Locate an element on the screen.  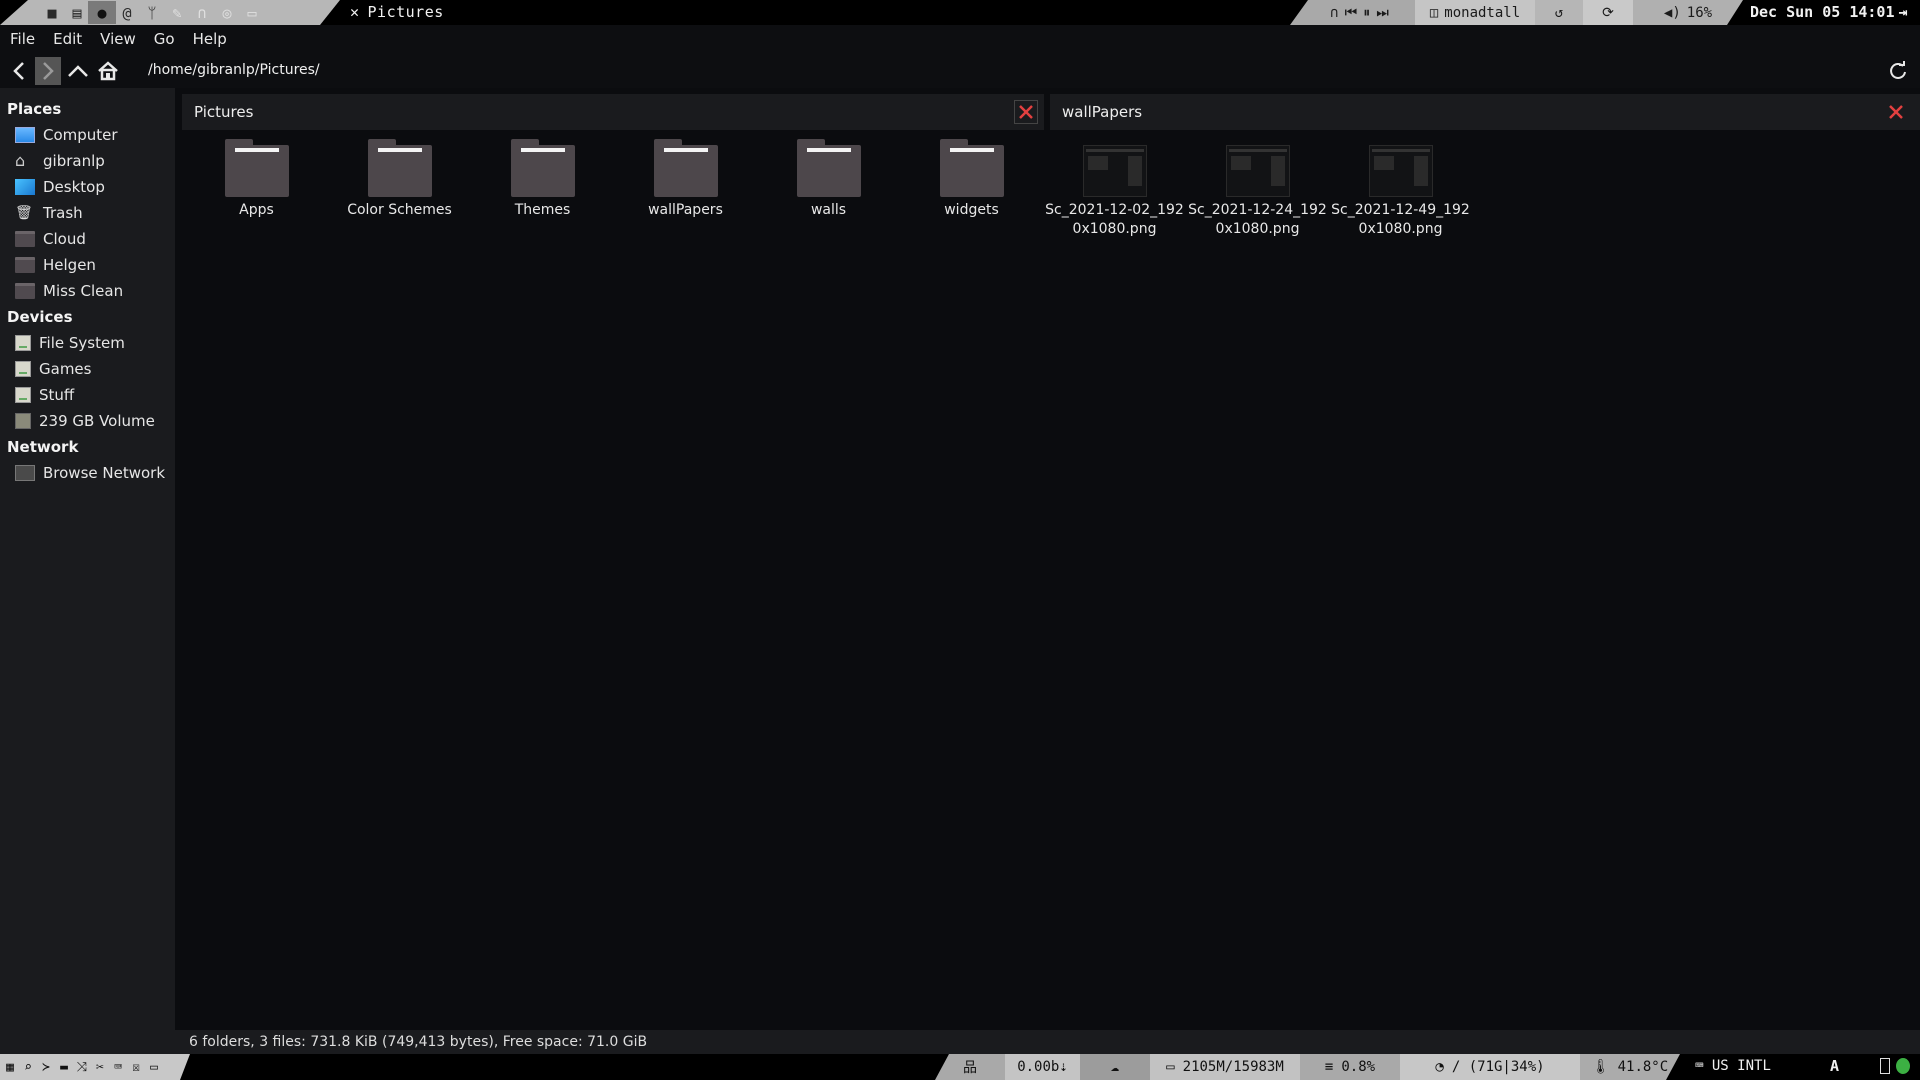
right-pane-title: wallPapers is located at coordinates (1102, 112).